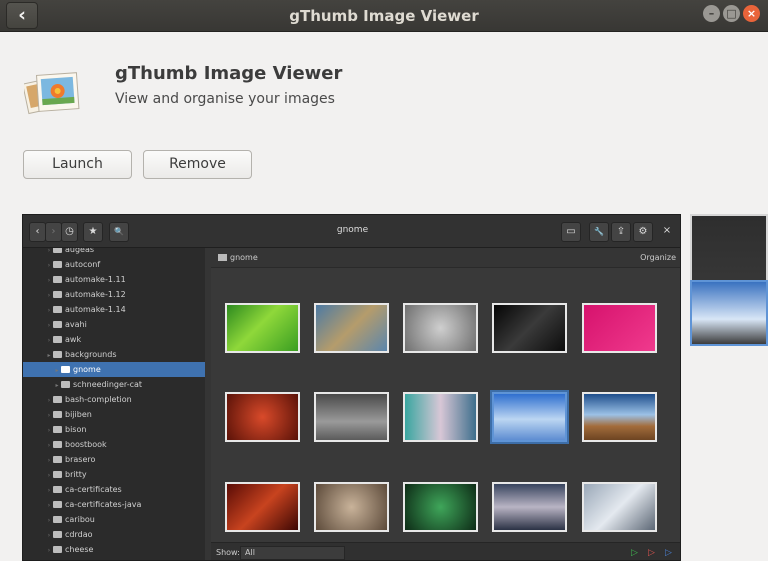 The width and height of the screenshot is (768, 561). Describe the element at coordinates (262, 328) in the screenshot. I see `screenshot-thumbnail-green-leaf` at that location.